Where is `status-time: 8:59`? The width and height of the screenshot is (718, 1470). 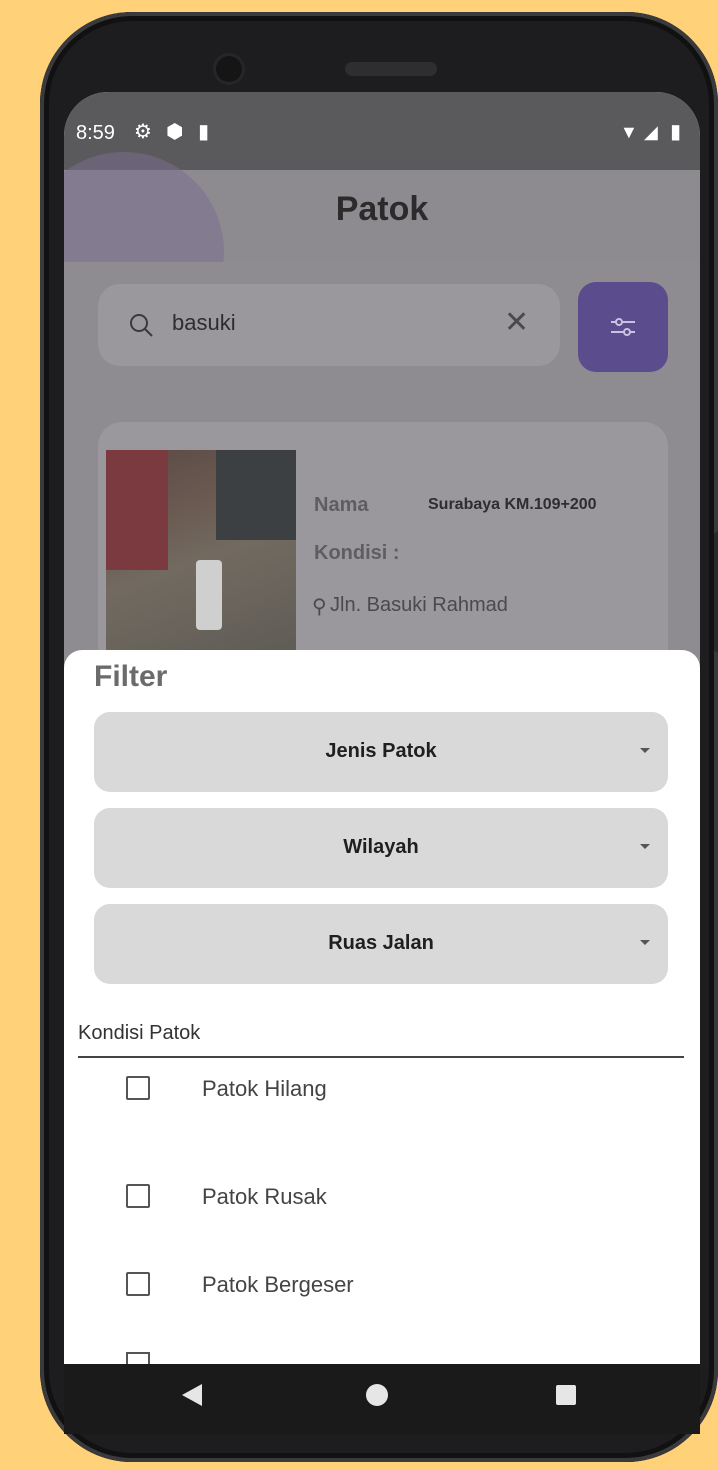
status-time: 8:59 is located at coordinates (95, 133).